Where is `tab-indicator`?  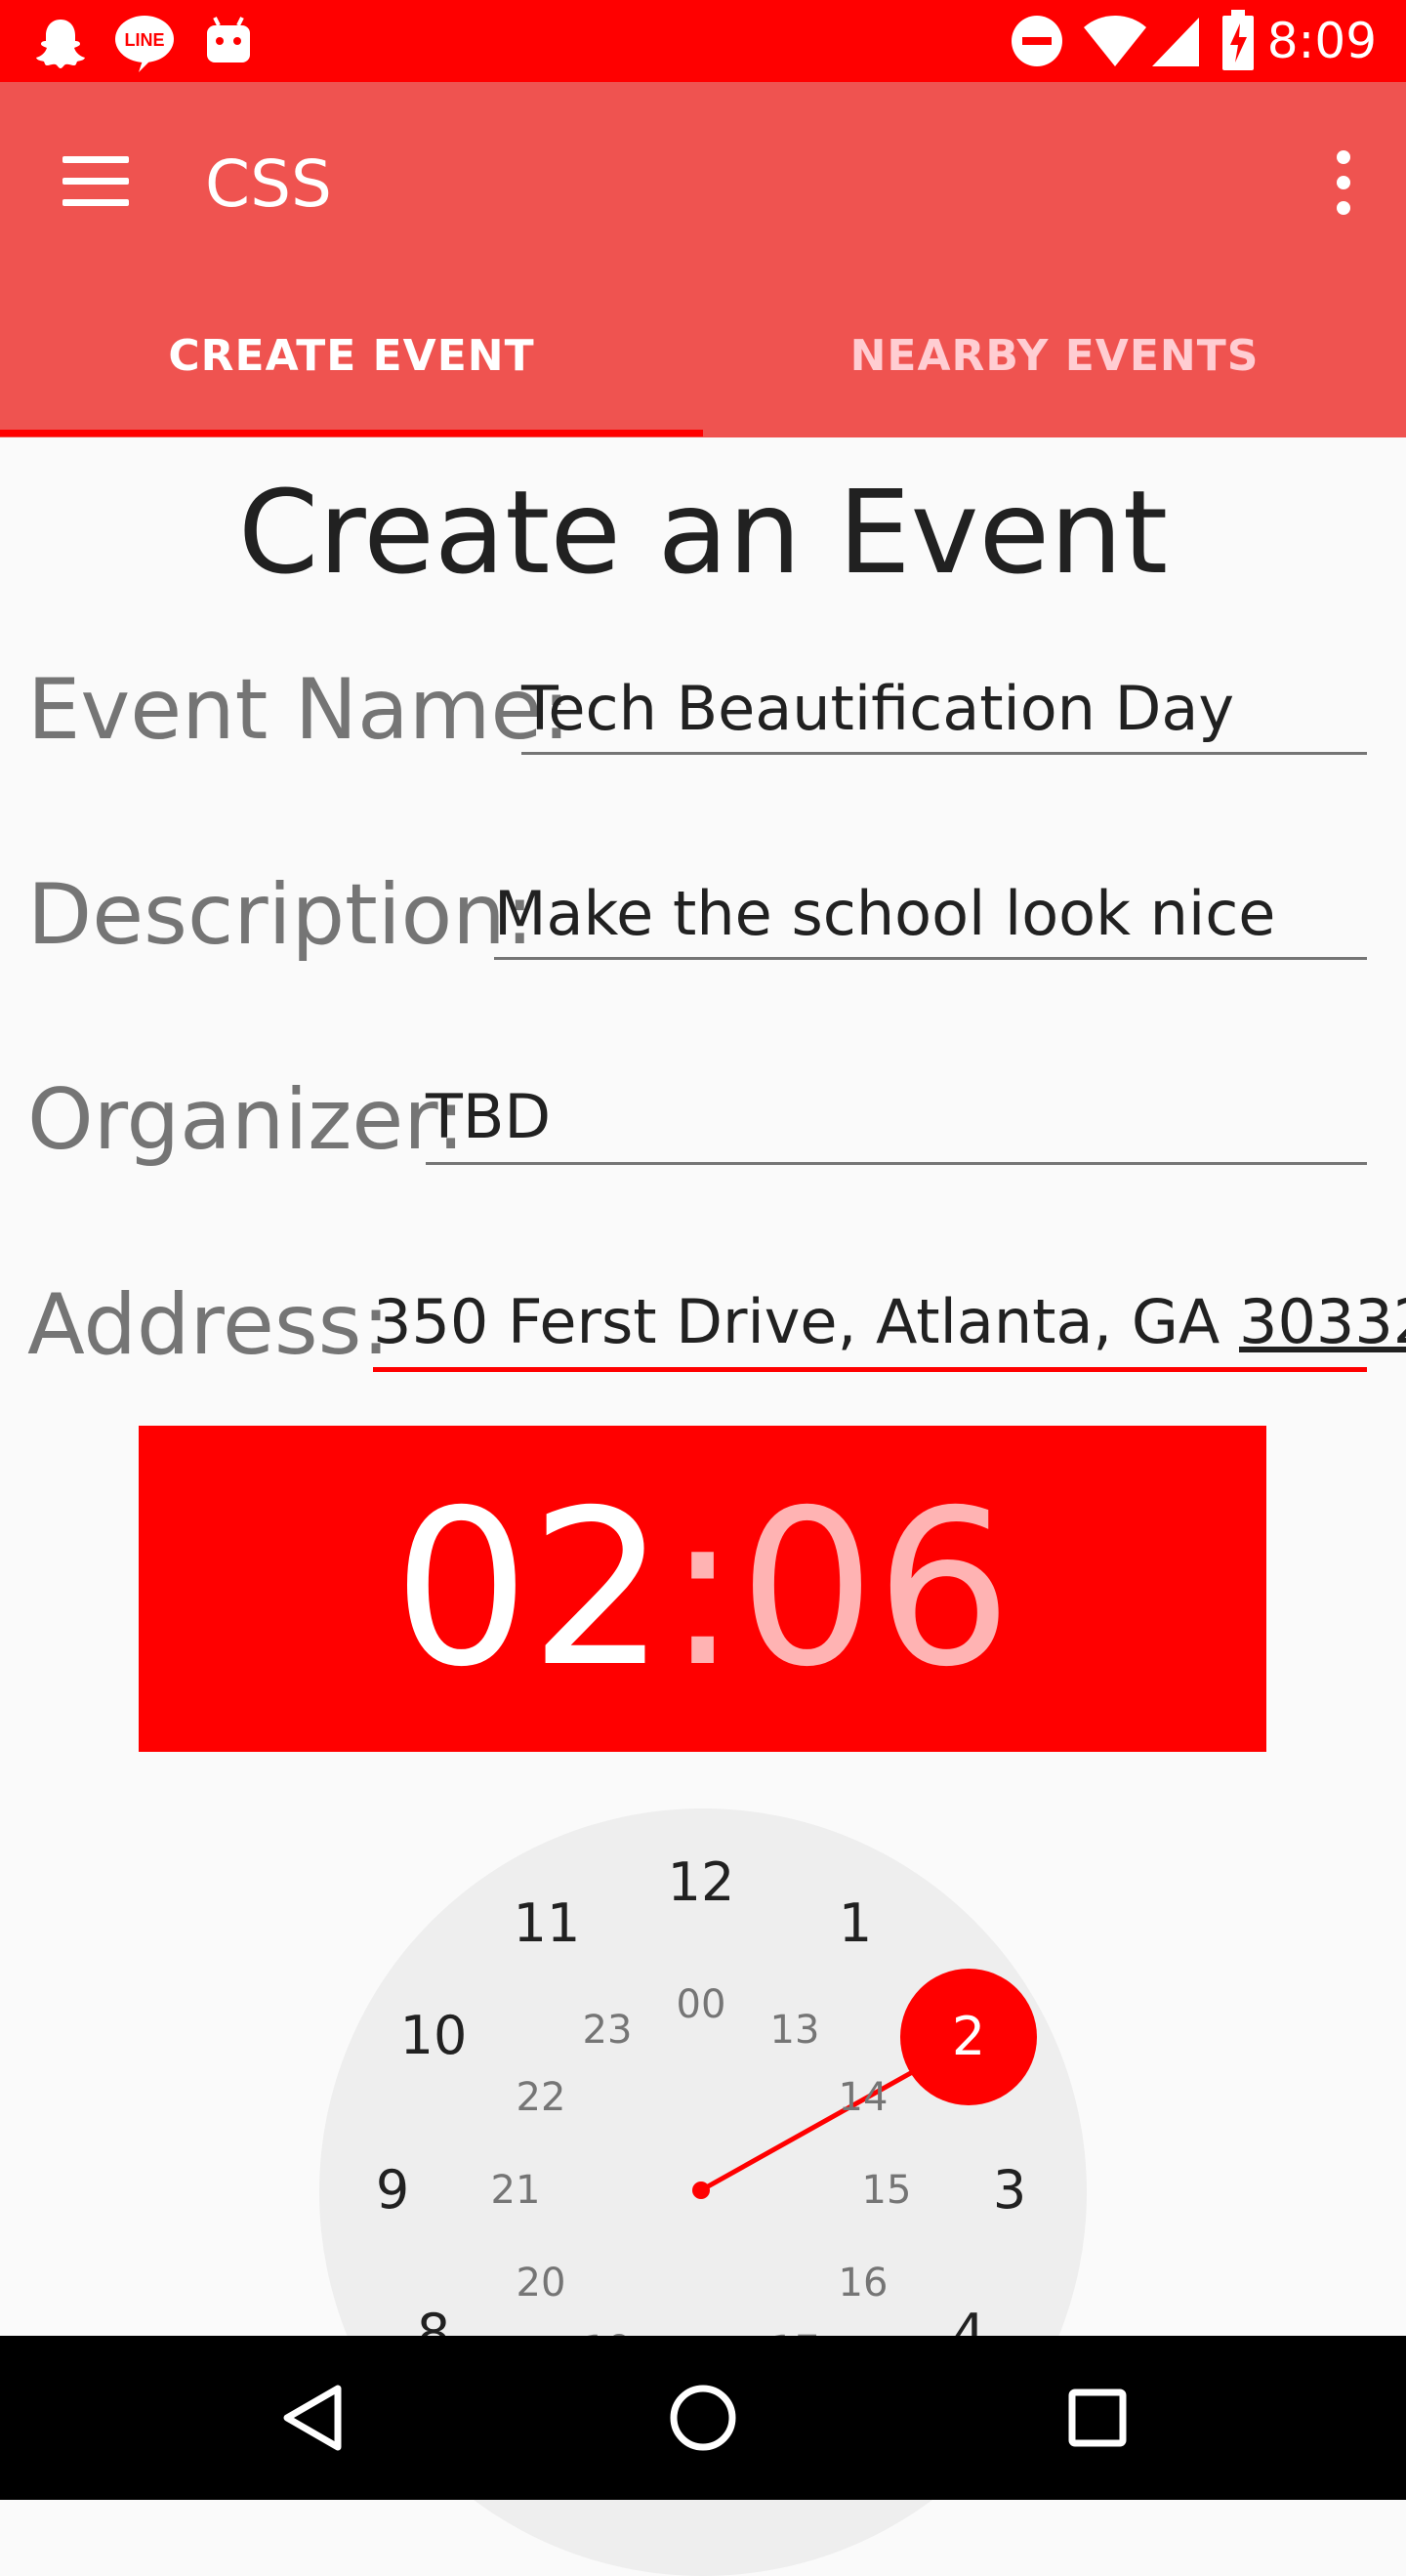
tab-indicator is located at coordinates (351, 433).